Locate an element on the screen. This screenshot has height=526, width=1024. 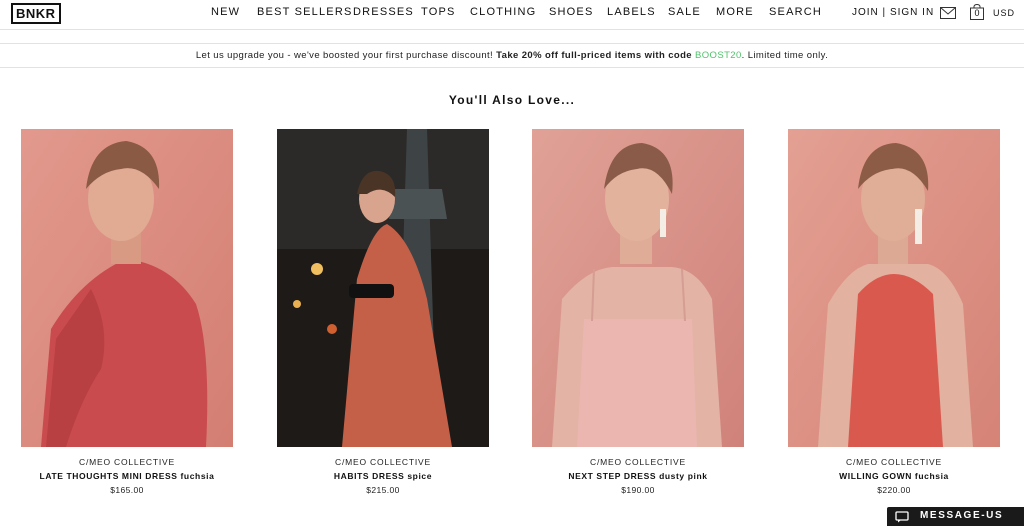
product-name: LATE THOUGHTS MINI DRESS fuchsia is located at coordinates (127, 476).